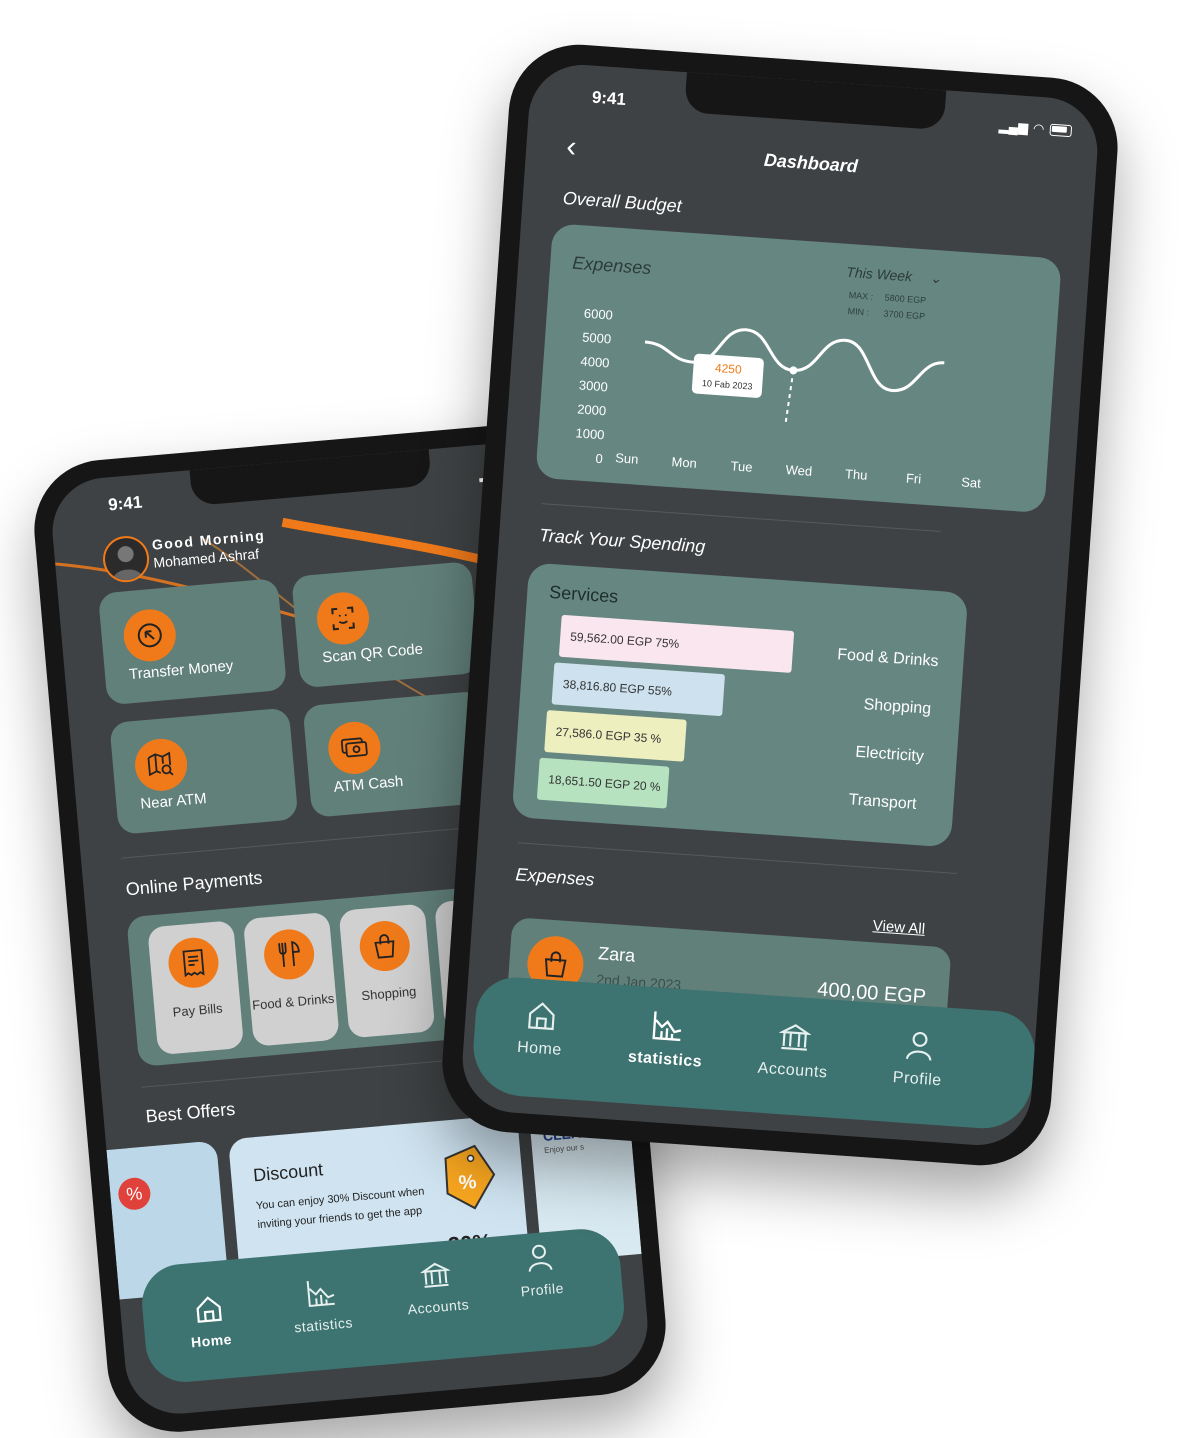 The width and height of the screenshot is (1198, 1438). What do you see at coordinates (354, 748) in the screenshot?
I see `cash-icon` at bounding box center [354, 748].